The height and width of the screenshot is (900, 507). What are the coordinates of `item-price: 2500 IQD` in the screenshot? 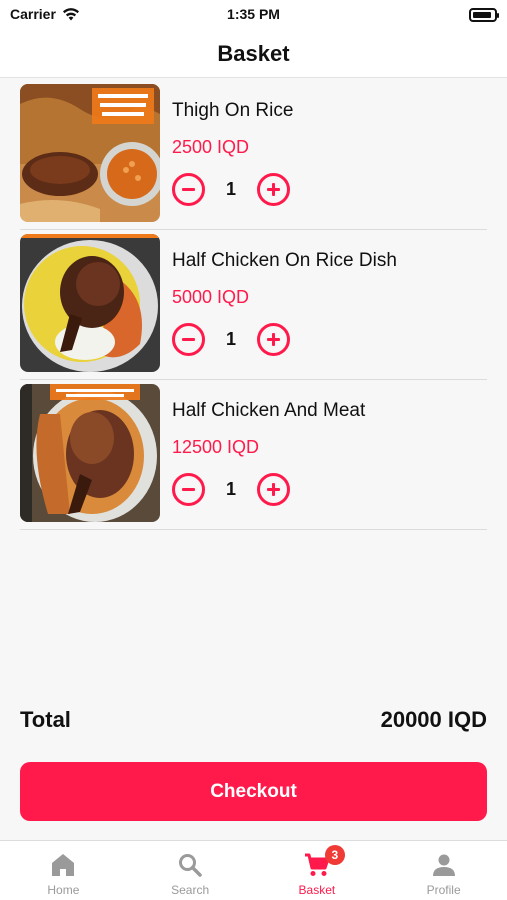 It's located at (211, 147).